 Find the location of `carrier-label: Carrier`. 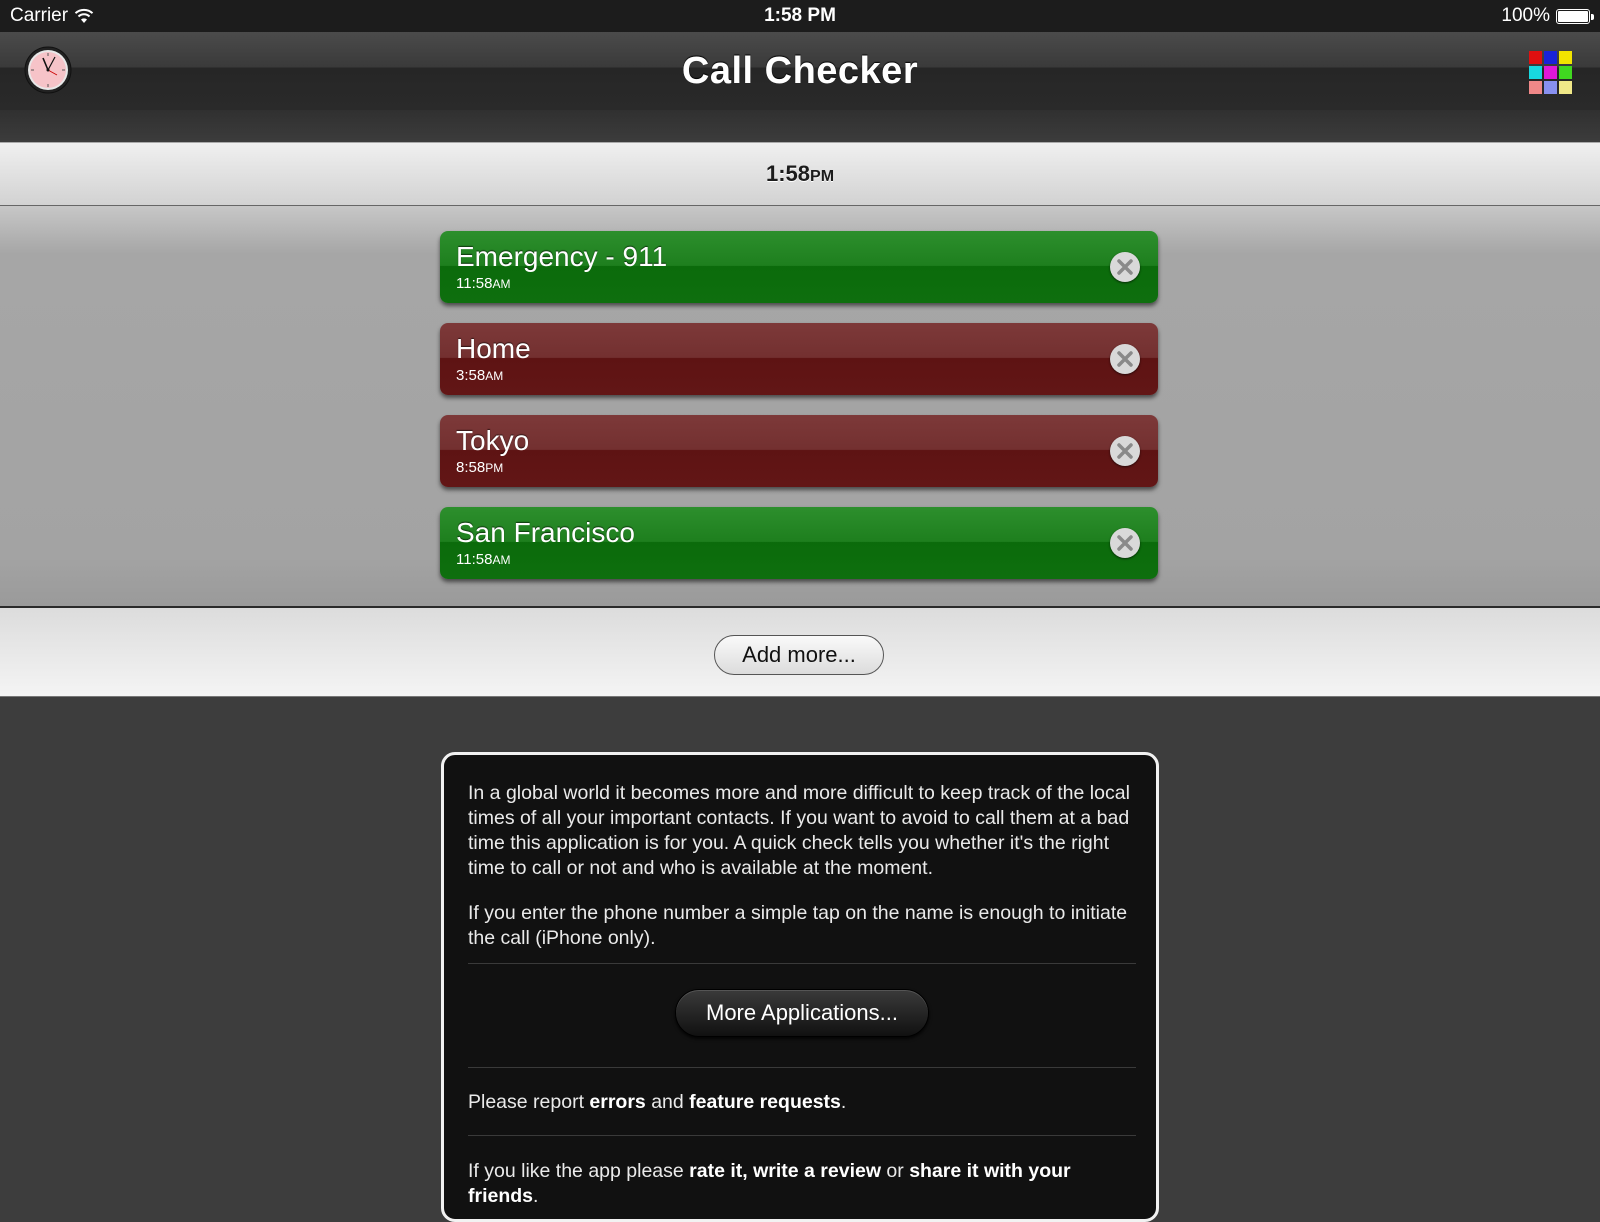

carrier-label: Carrier is located at coordinates (39, 15).